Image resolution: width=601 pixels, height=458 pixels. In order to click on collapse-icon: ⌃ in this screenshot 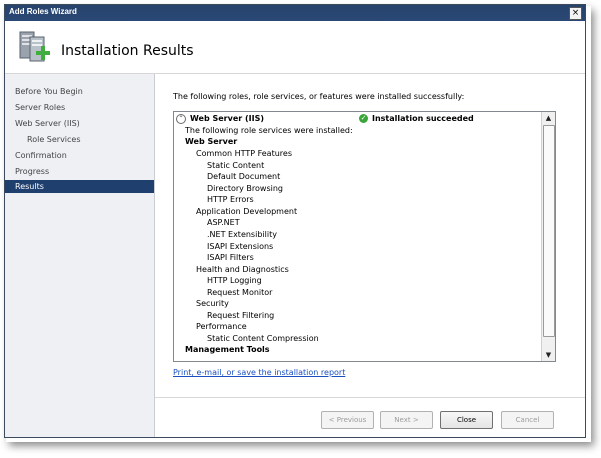, I will do `click(181, 119)`.